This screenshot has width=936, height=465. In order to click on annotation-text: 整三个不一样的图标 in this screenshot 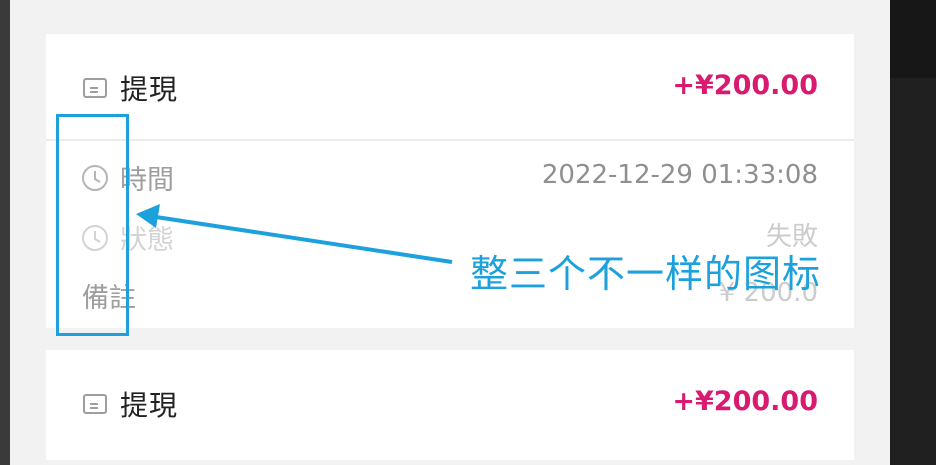, I will do `click(646, 274)`.